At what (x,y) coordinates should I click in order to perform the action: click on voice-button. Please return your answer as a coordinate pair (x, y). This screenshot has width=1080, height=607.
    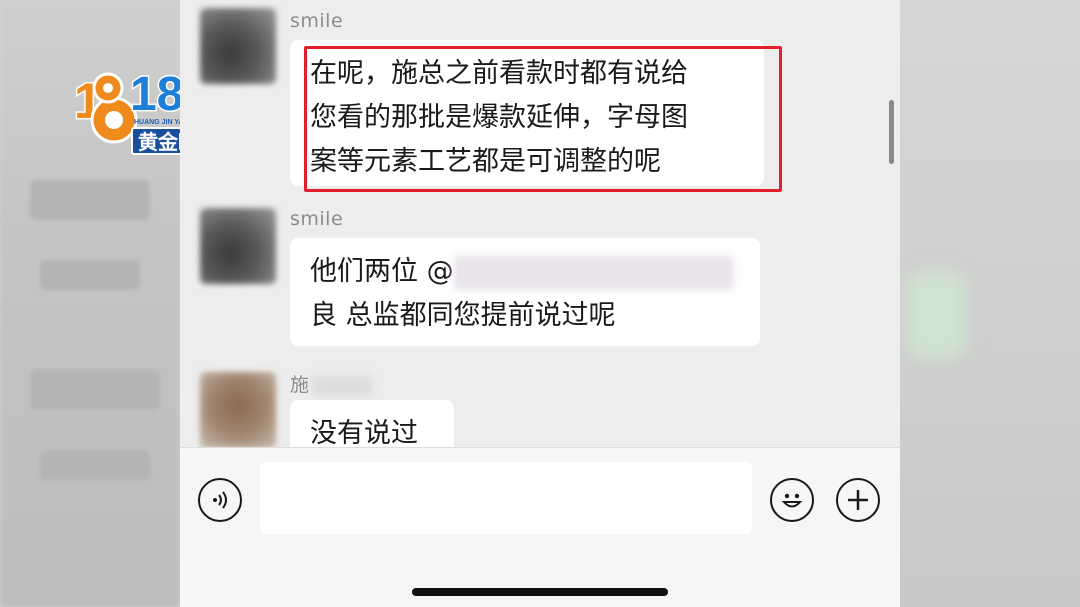
    Looking at the image, I should click on (220, 500).